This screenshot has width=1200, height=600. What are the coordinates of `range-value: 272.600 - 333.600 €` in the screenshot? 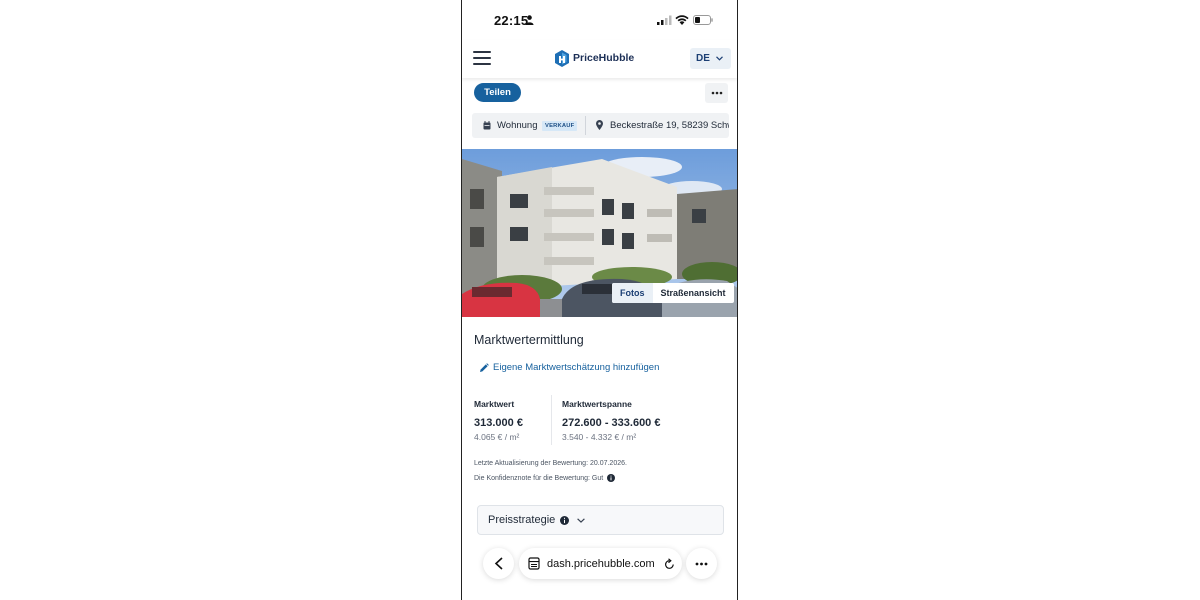 It's located at (611, 423).